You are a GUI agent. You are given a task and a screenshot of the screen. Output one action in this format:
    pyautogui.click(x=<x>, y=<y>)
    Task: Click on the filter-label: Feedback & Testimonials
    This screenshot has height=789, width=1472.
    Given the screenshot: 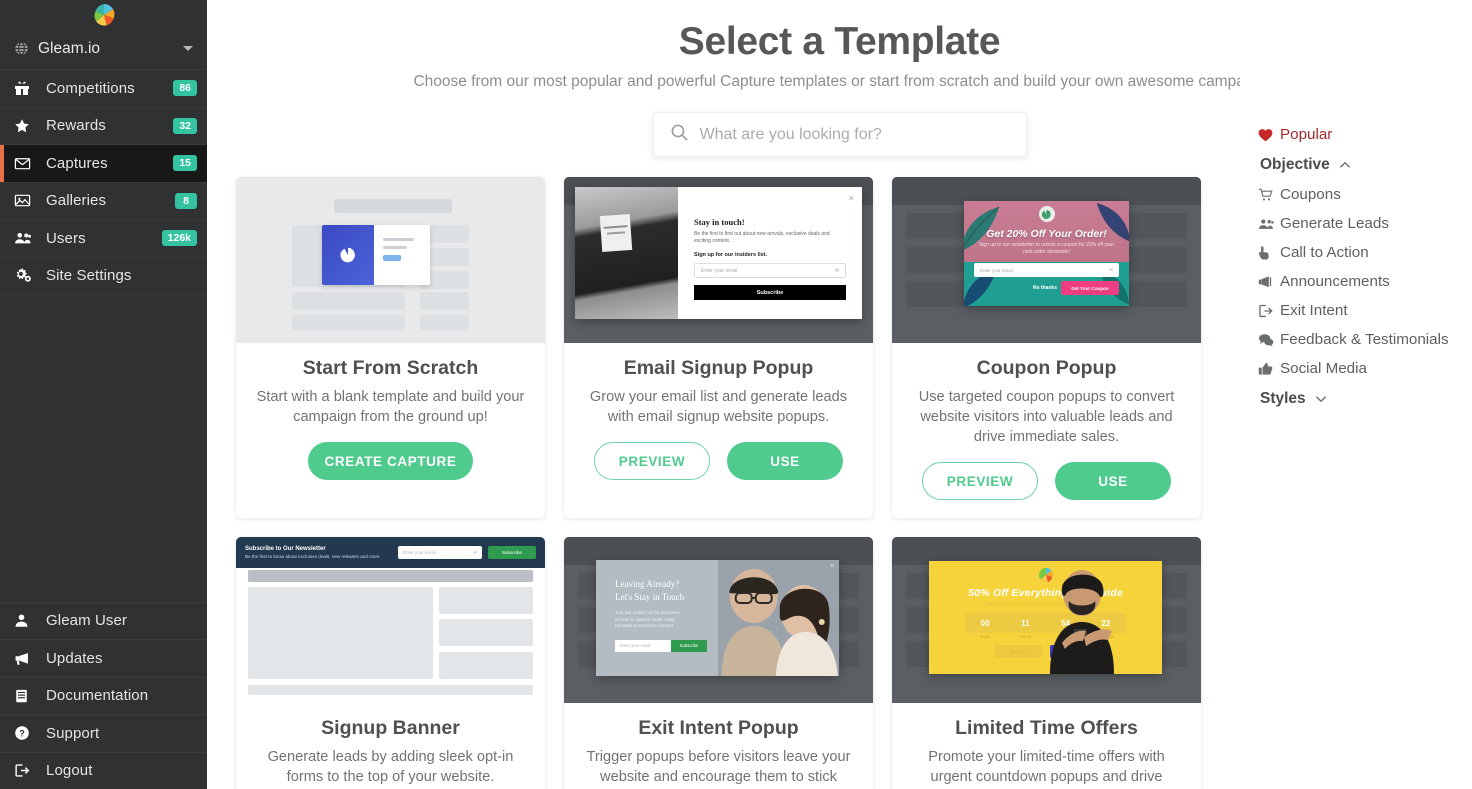 What is the action you would take?
    pyautogui.click(x=1364, y=339)
    